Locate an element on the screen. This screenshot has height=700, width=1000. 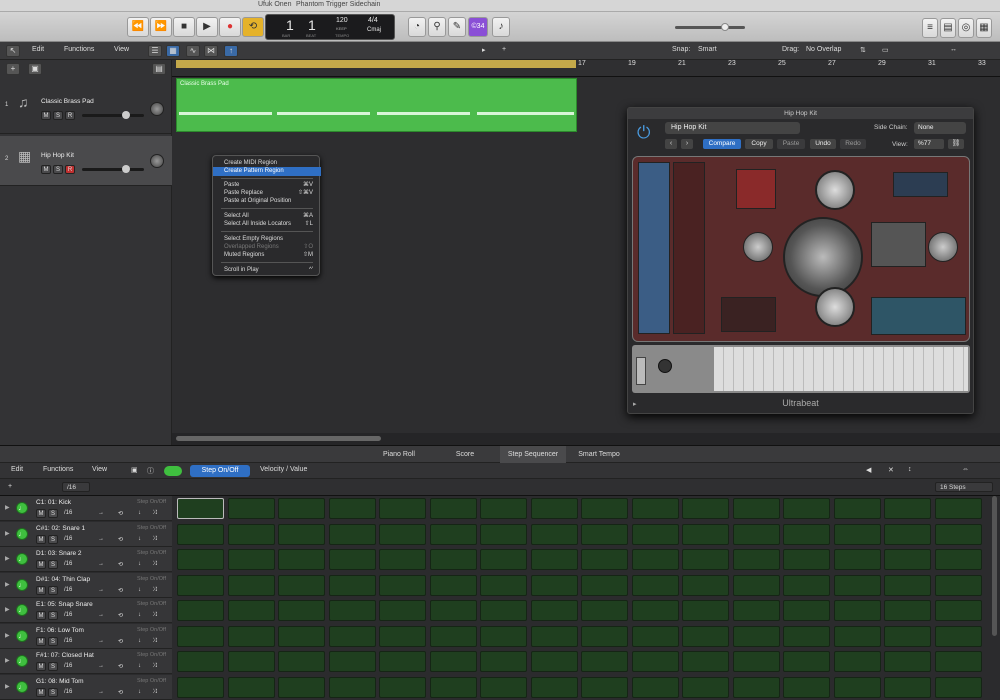
drag-select: No Overlap is located at coordinates (823, 49).